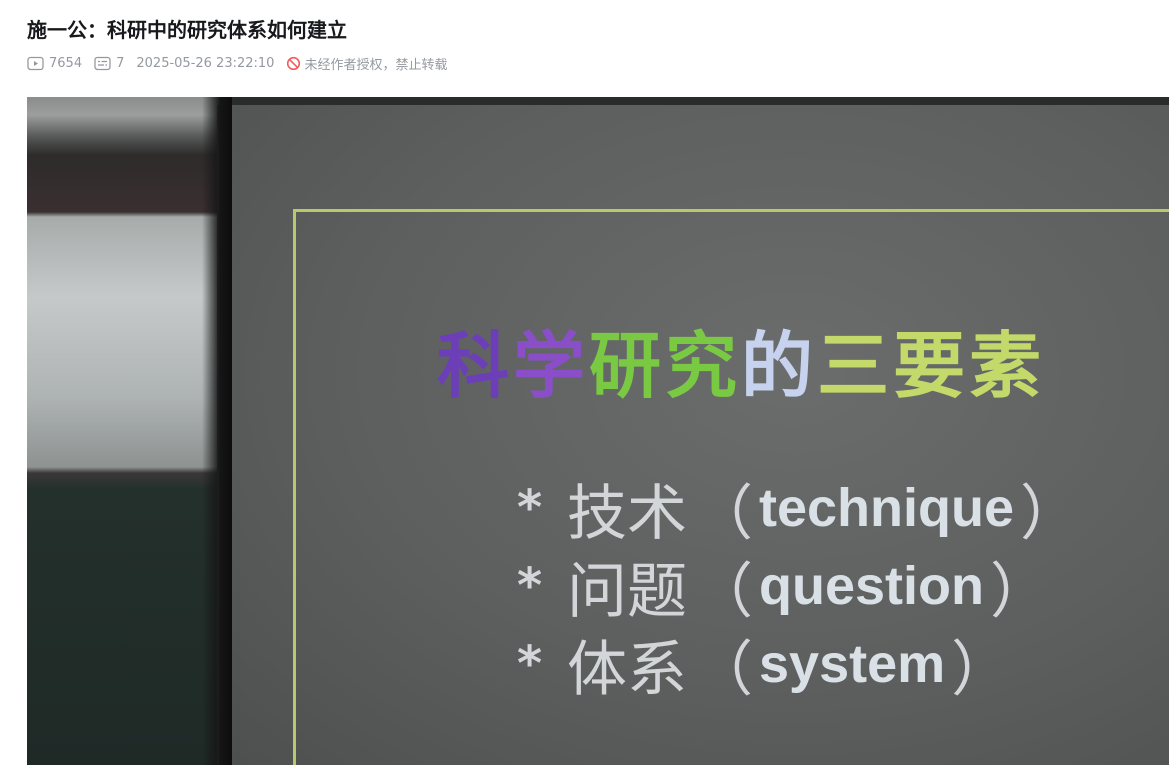  What do you see at coordinates (66, 63) in the screenshot?
I see `view-count-value: 7654` at bounding box center [66, 63].